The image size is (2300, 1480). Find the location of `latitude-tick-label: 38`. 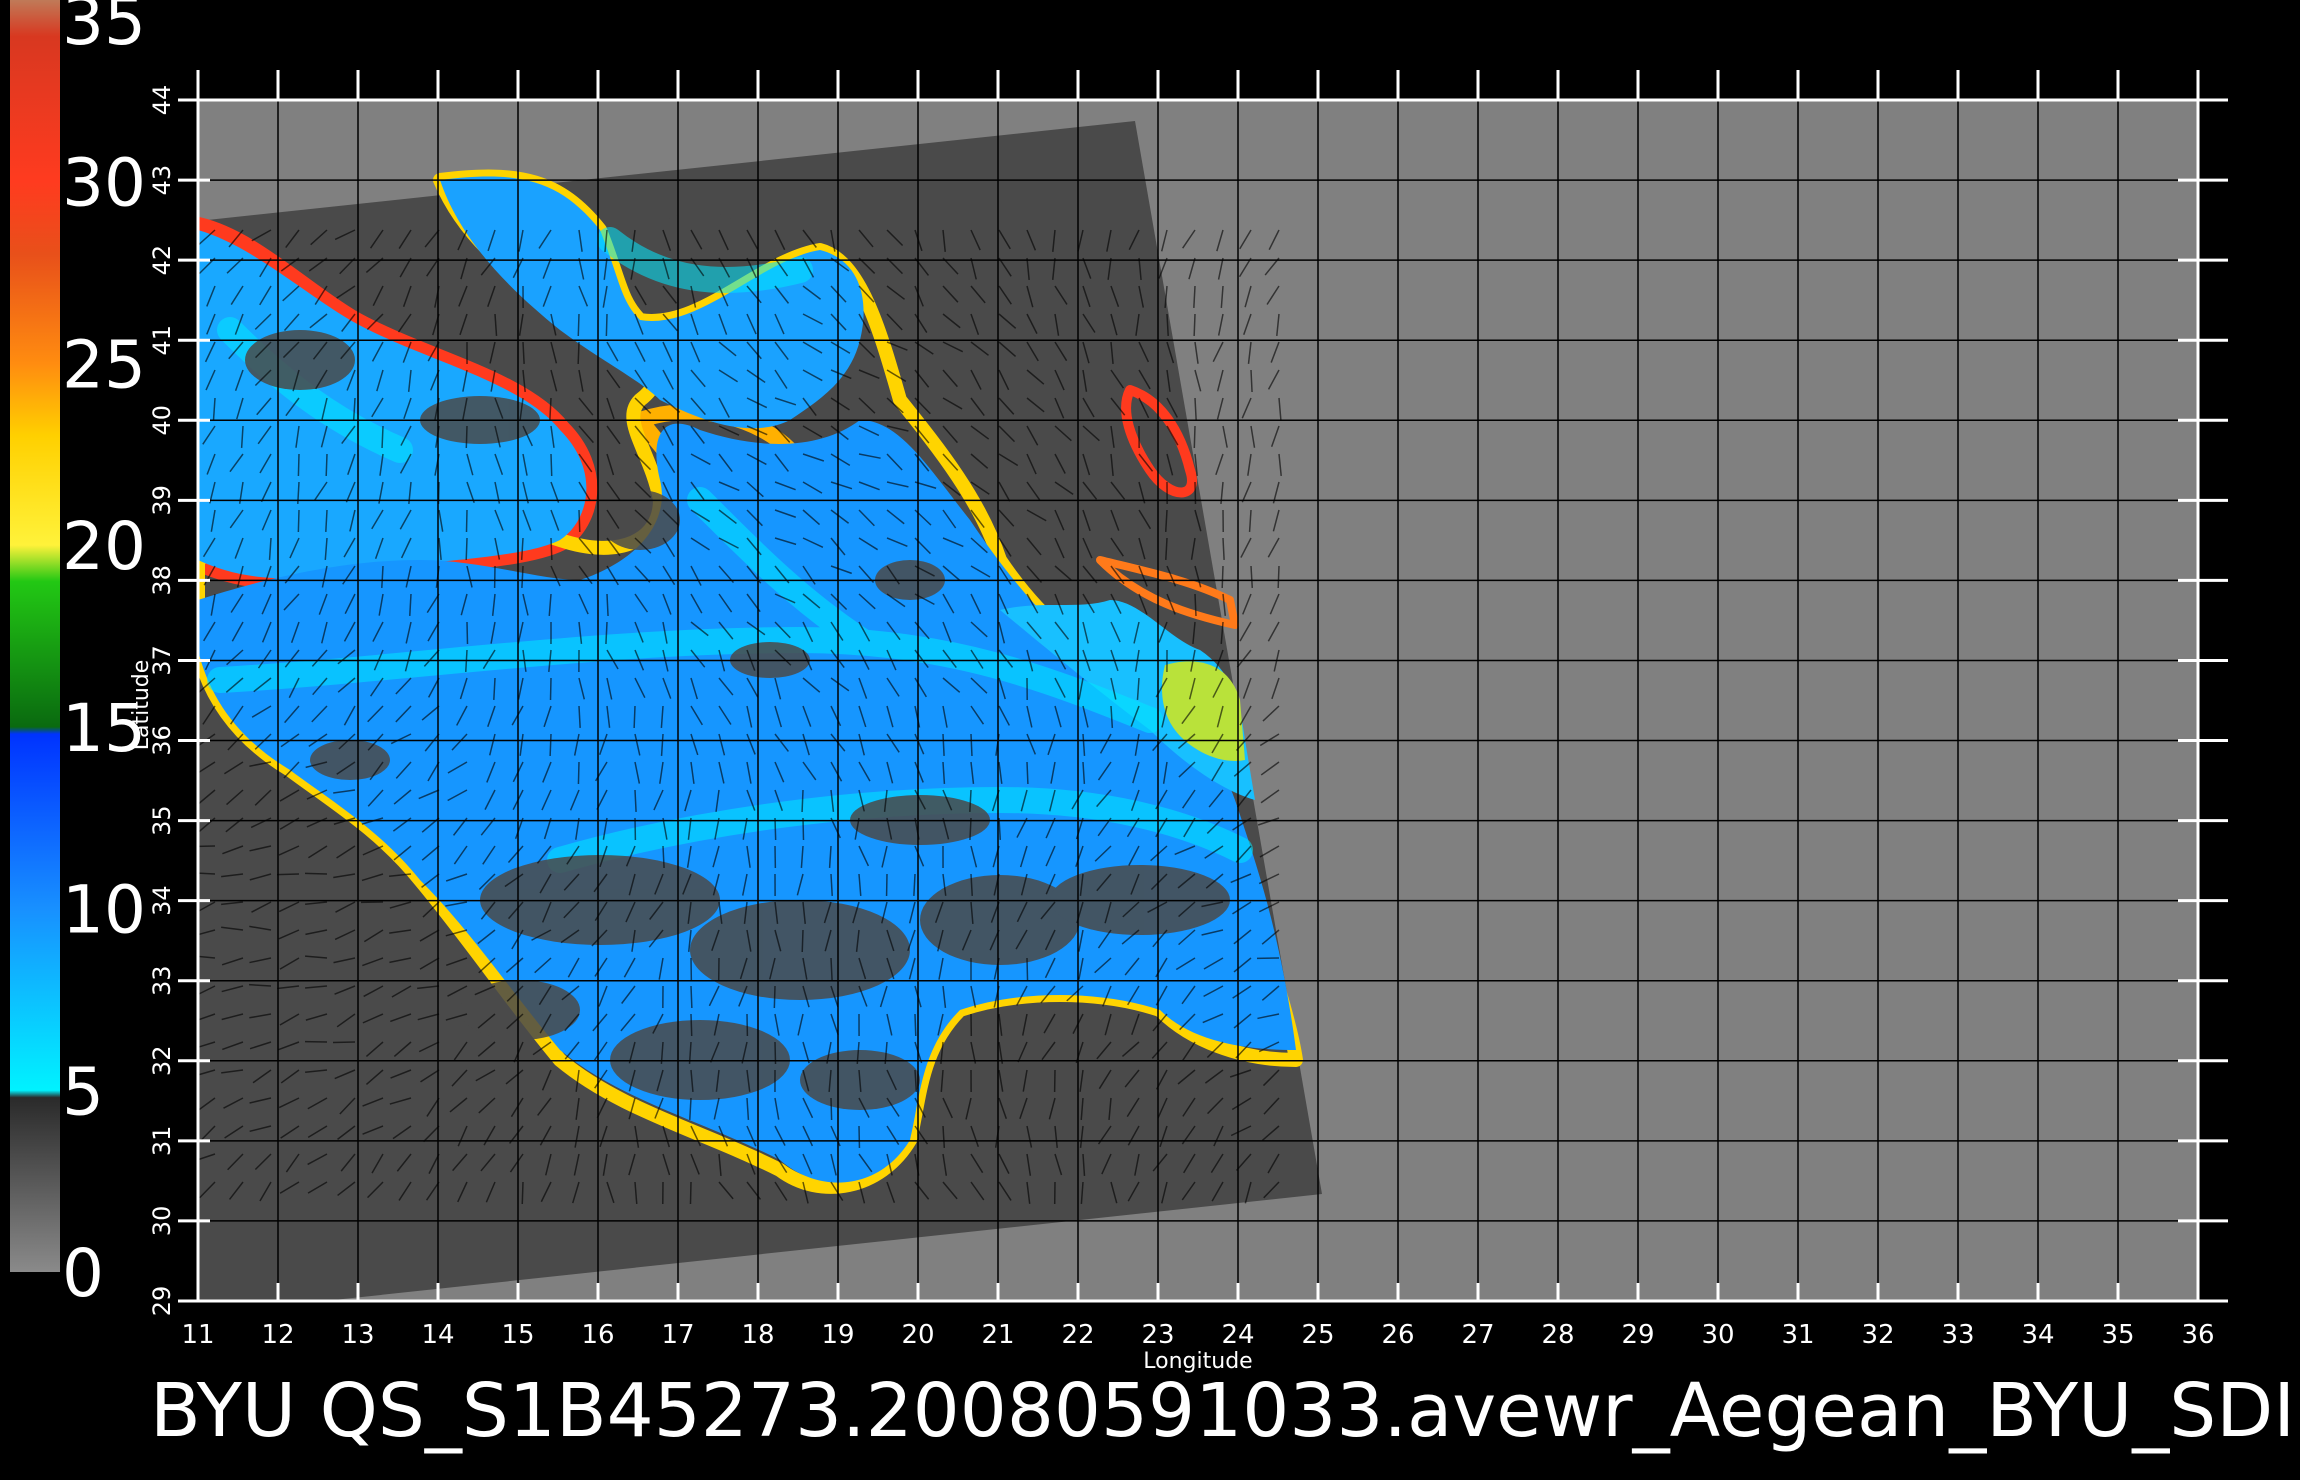

latitude-tick-label: 38 is located at coordinates (162, 580).